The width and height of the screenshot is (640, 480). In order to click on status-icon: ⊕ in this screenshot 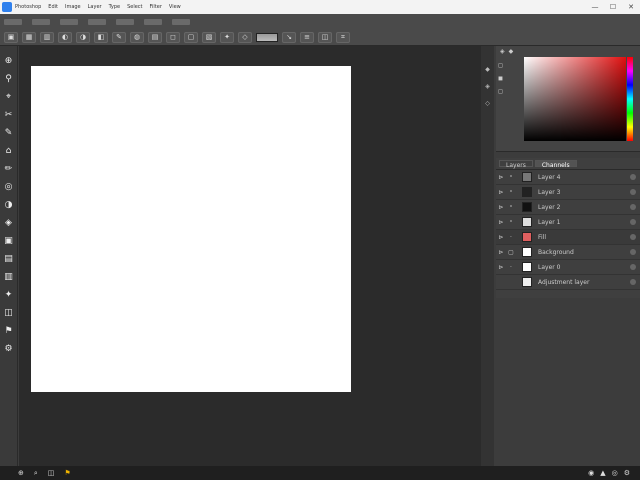, I will do `click(21, 473)`.